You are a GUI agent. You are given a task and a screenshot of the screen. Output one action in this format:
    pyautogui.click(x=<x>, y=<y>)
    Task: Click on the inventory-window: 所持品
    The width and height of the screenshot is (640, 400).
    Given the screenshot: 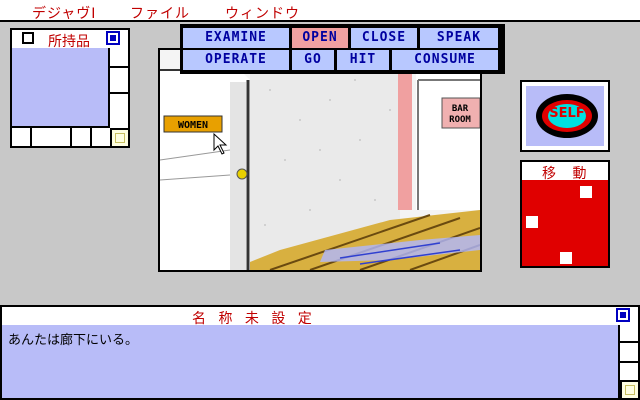 What is the action you would take?
    pyautogui.click(x=70, y=88)
    